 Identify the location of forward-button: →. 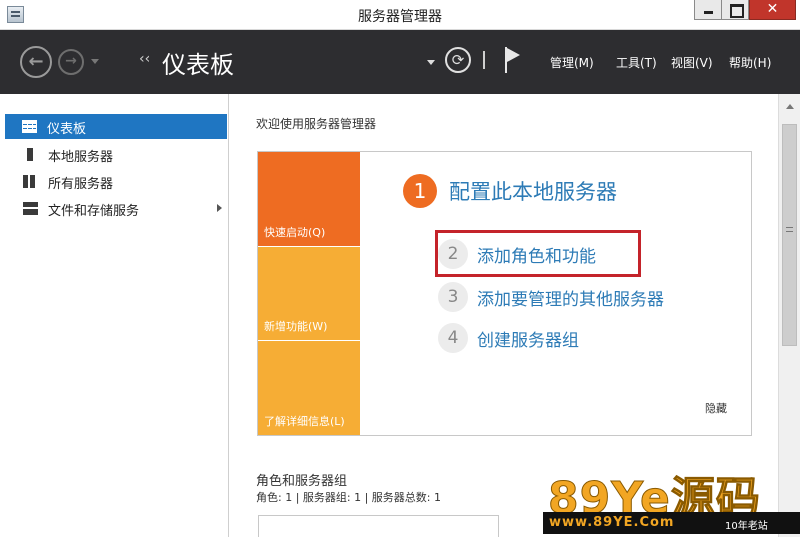
(71, 62).